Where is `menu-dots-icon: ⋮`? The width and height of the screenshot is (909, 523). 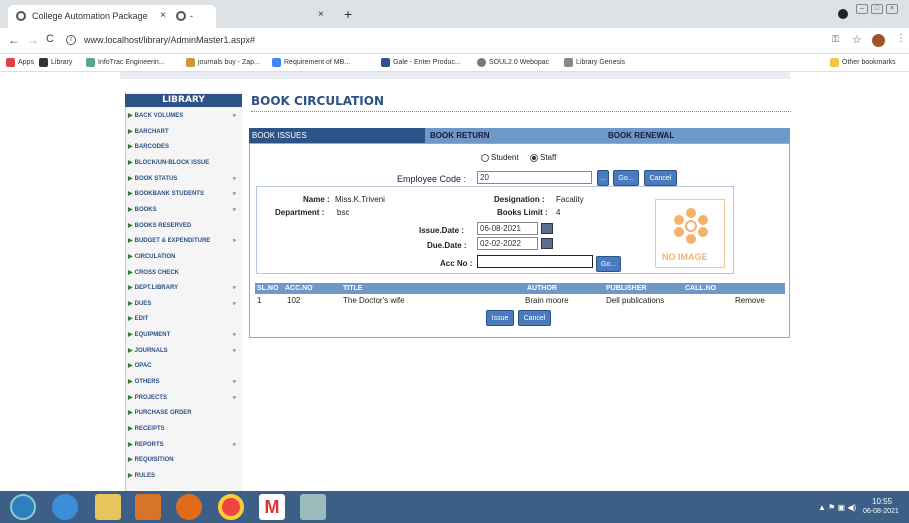
menu-dots-icon: ⋮ is located at coordinates (901, 38).